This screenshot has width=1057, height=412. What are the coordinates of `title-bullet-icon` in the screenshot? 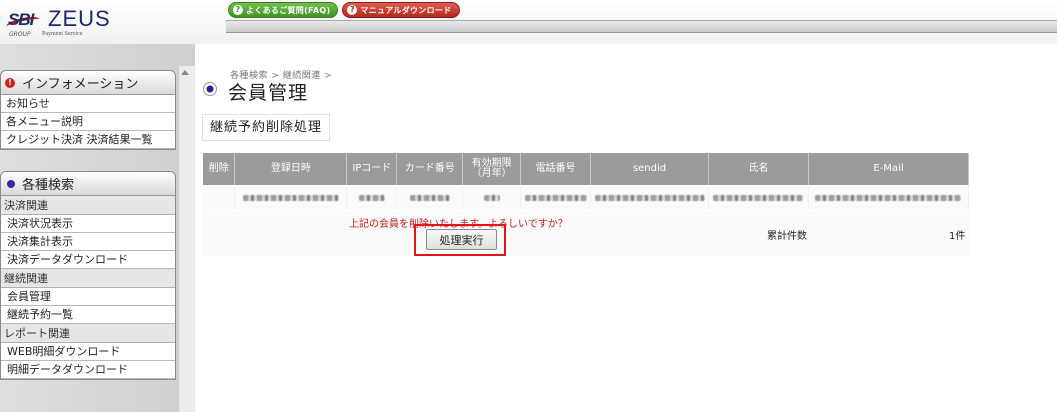 It's located at (210, 89).